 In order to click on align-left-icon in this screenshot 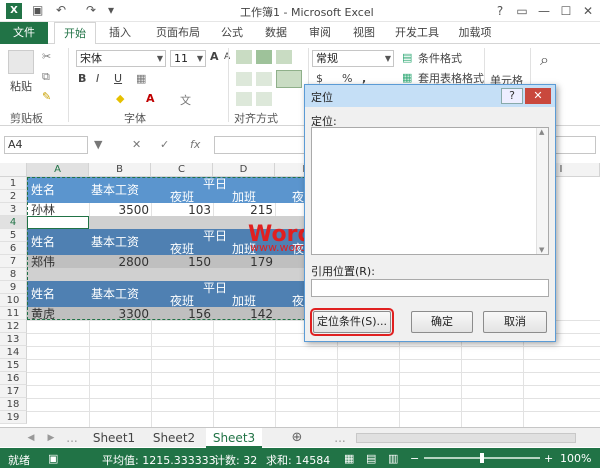, I will do `click(244, 79)`.